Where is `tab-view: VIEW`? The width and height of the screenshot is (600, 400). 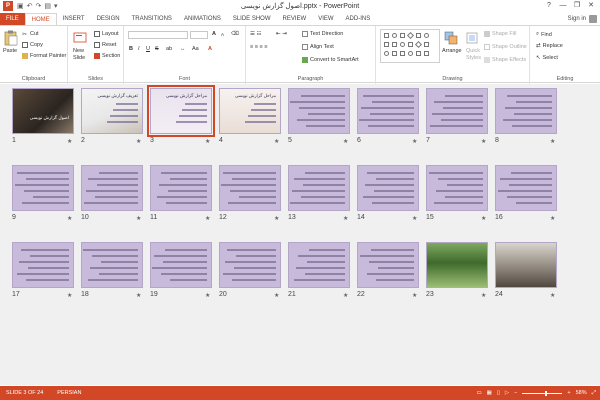 tab-view: VIEW is located at coordinates (325, 19).